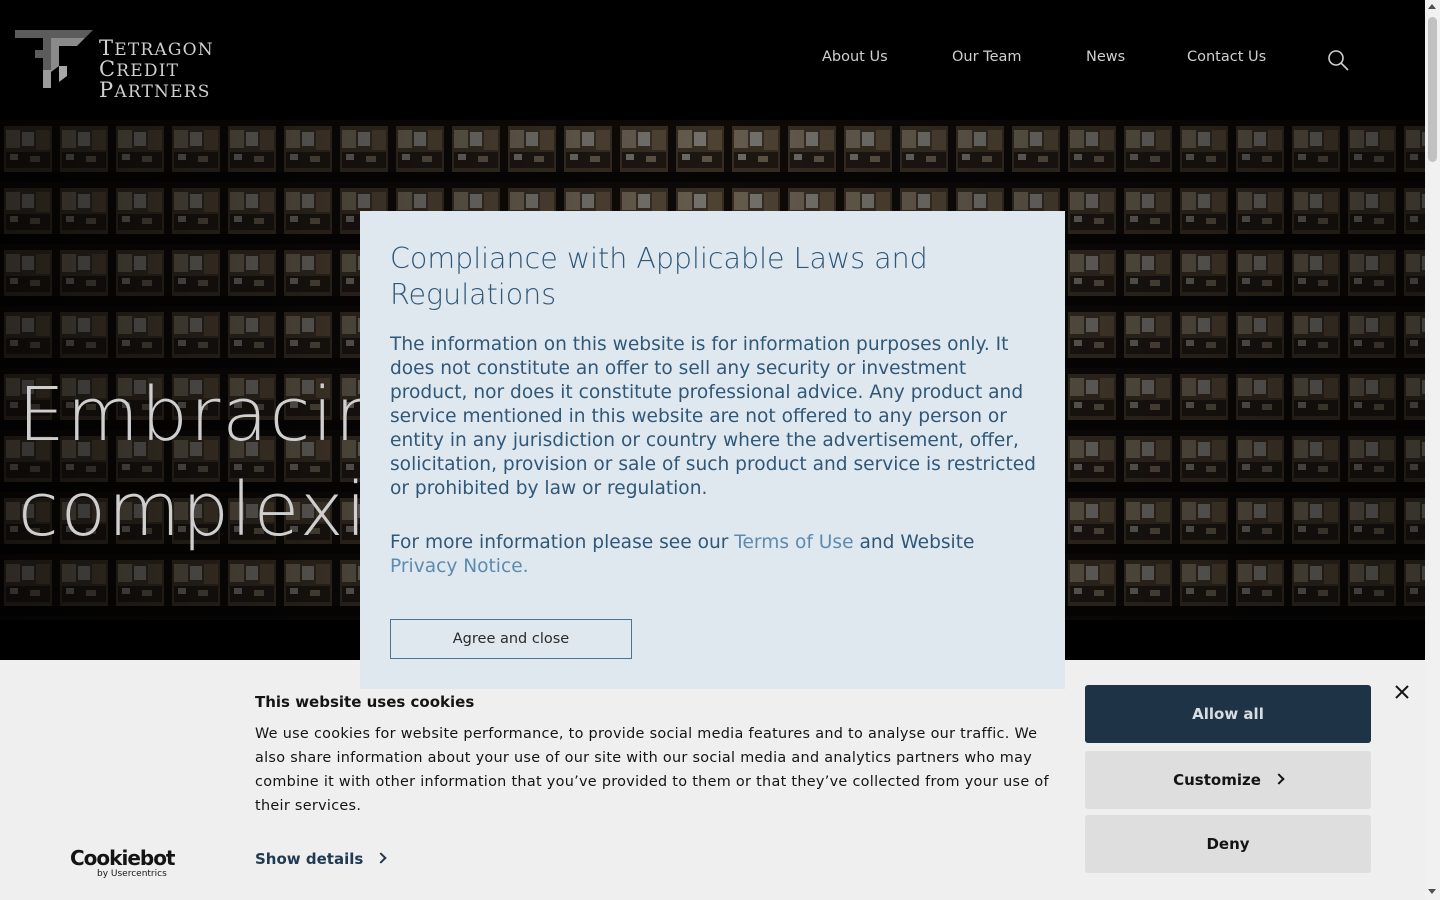 The height and width of the screenshot is (900, 1440). Describe the element at coordinates (525, 566) in the screenshot. I see `more-suffix: .` at that location.